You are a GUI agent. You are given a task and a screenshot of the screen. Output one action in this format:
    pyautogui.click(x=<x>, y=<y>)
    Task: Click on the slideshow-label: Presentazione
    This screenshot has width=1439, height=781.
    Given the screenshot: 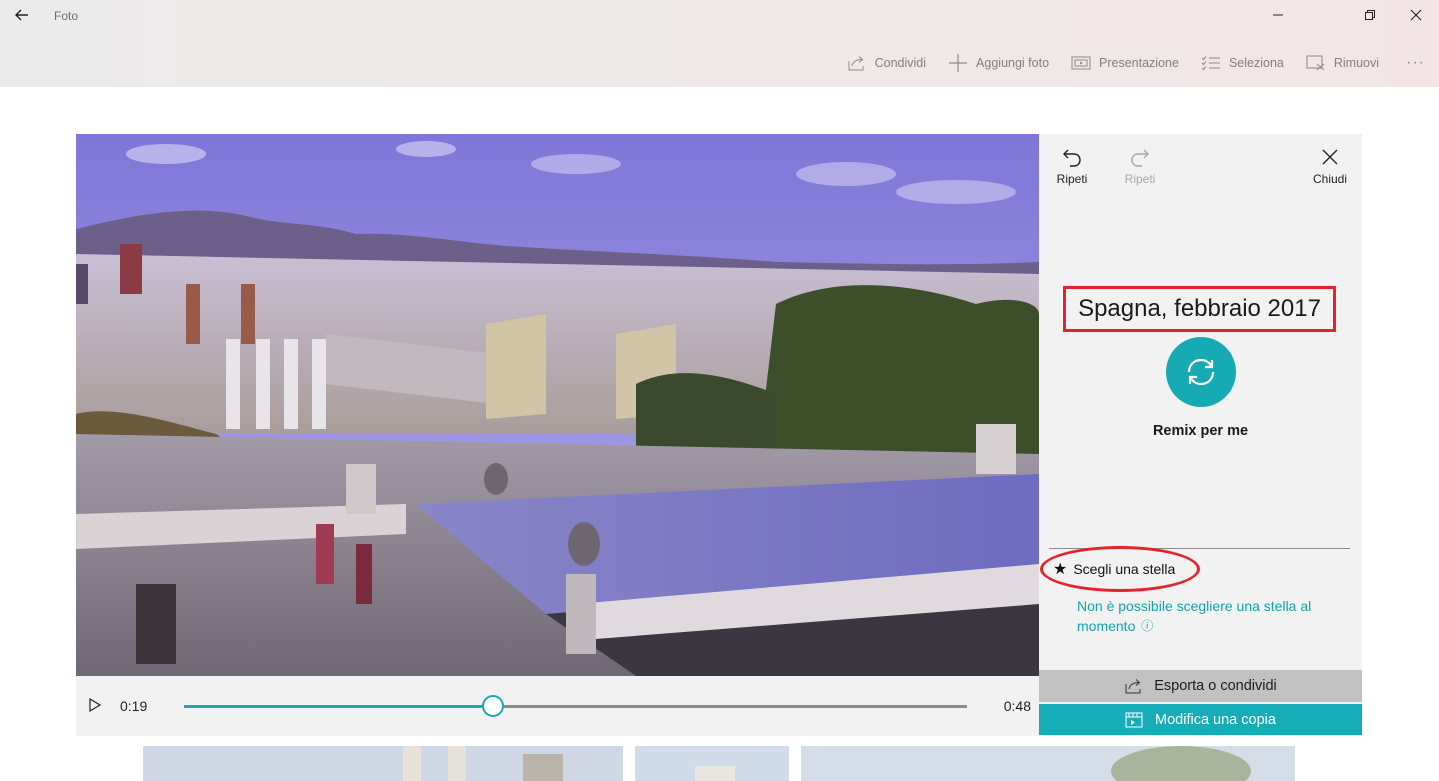 What is the action you would take?
    pyautogui.click(x=1139, y=63)
    